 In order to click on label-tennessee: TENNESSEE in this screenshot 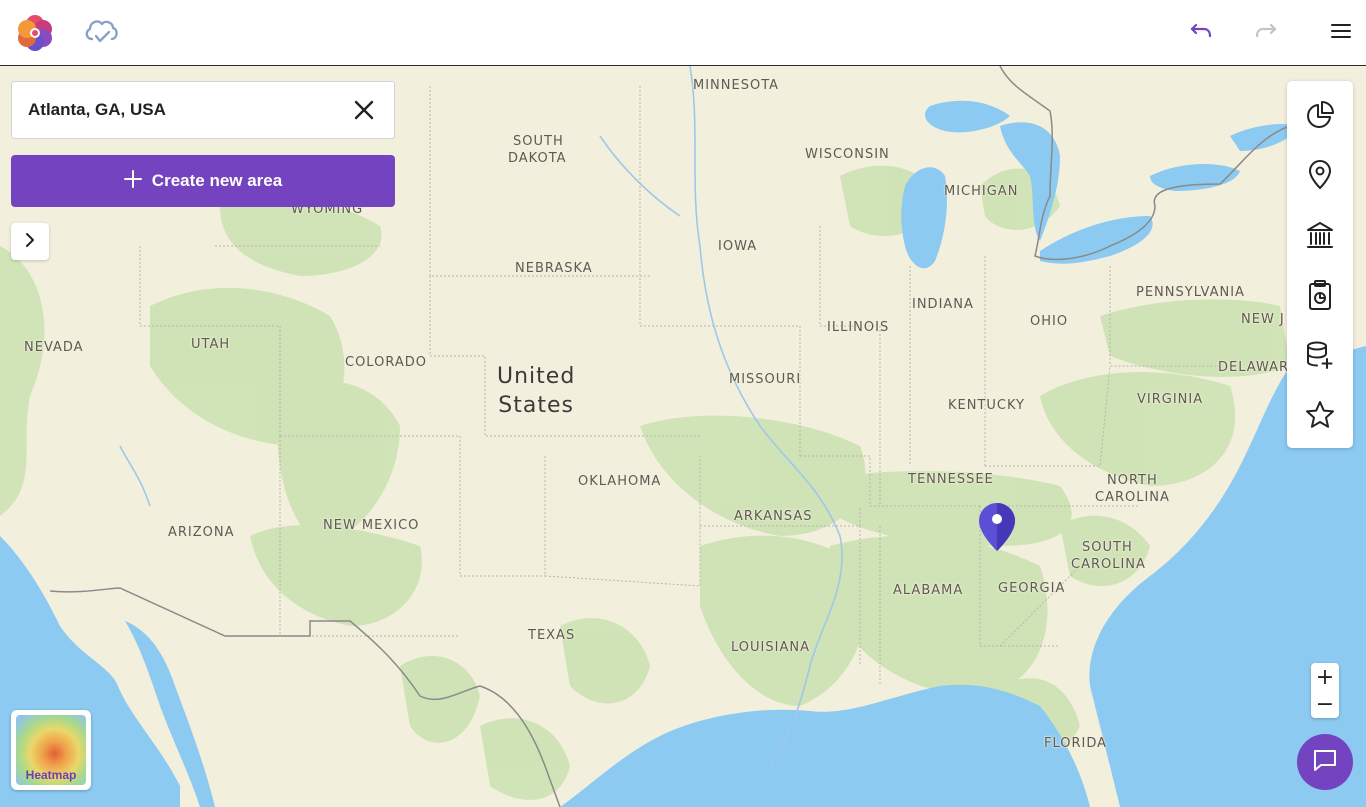, I will do `click(951, 479)`.